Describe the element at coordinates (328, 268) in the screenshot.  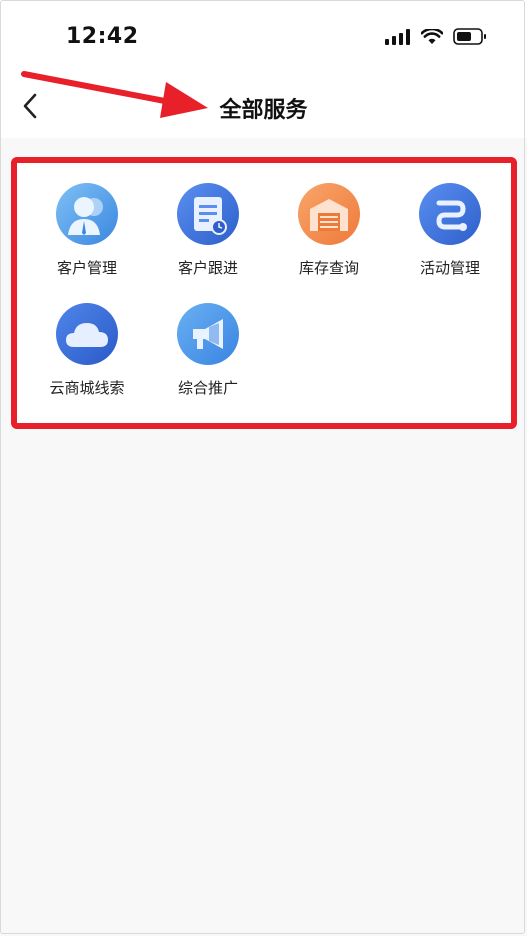
I see `service-label: 库存查询` at that location.